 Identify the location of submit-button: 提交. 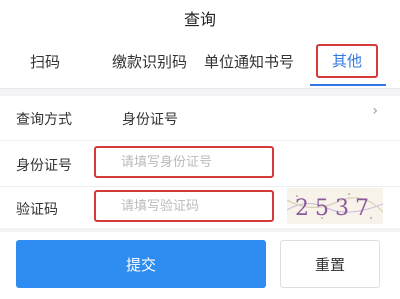
(141, 264).